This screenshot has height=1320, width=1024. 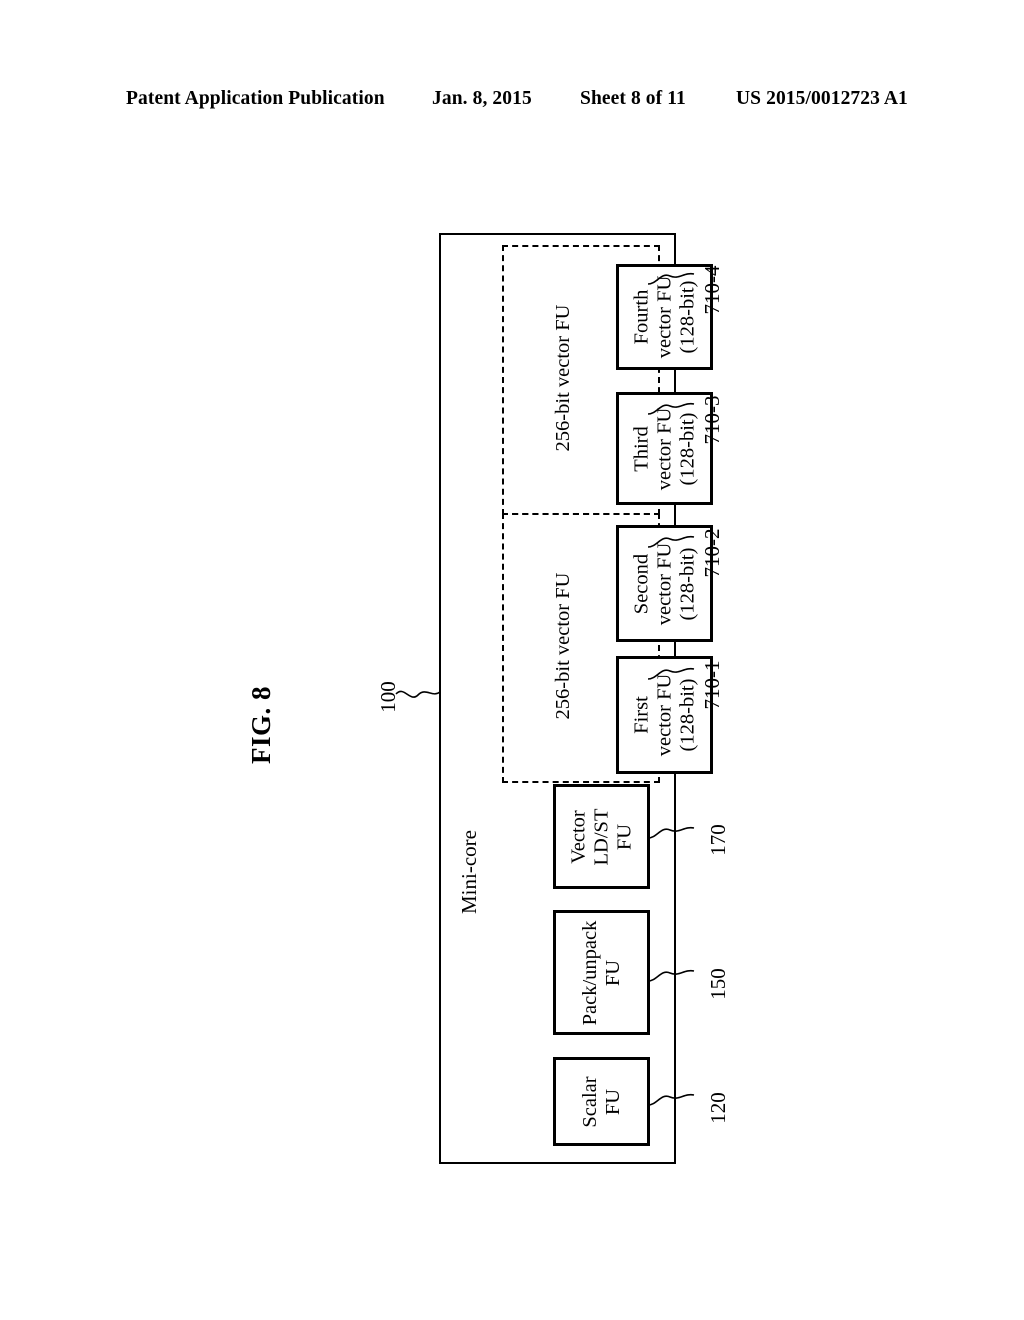 I want to click on vector-group-lower-label: 256-bit vector FU, so click(x=562, y=646).